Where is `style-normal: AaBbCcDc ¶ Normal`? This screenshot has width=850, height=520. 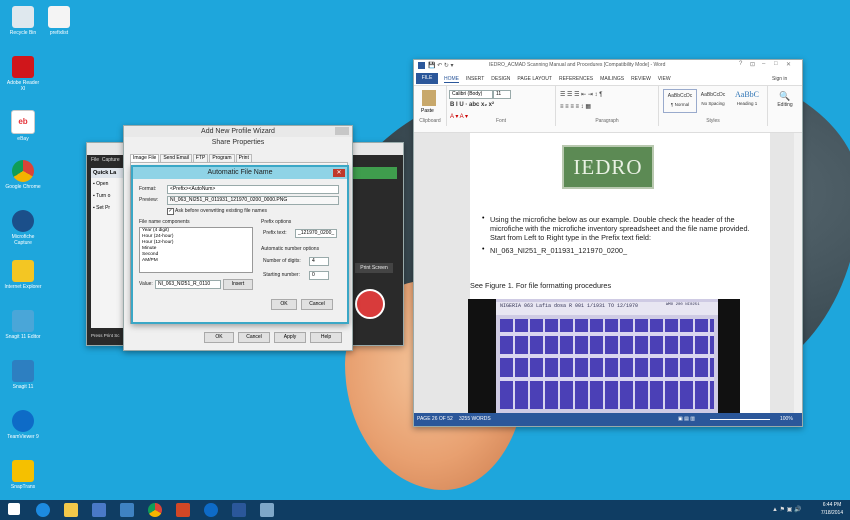 style-normal: AaBbCcDc ¶ Normal is located at coordinates (680, 101).